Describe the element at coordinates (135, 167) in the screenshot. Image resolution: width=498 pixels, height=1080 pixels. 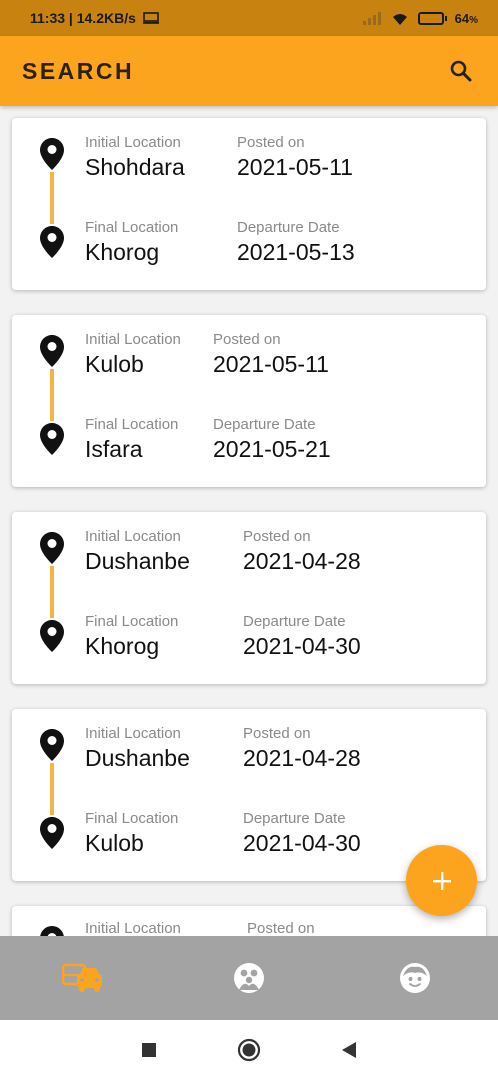
I see `initial-location-value: Shohdara` at that location.